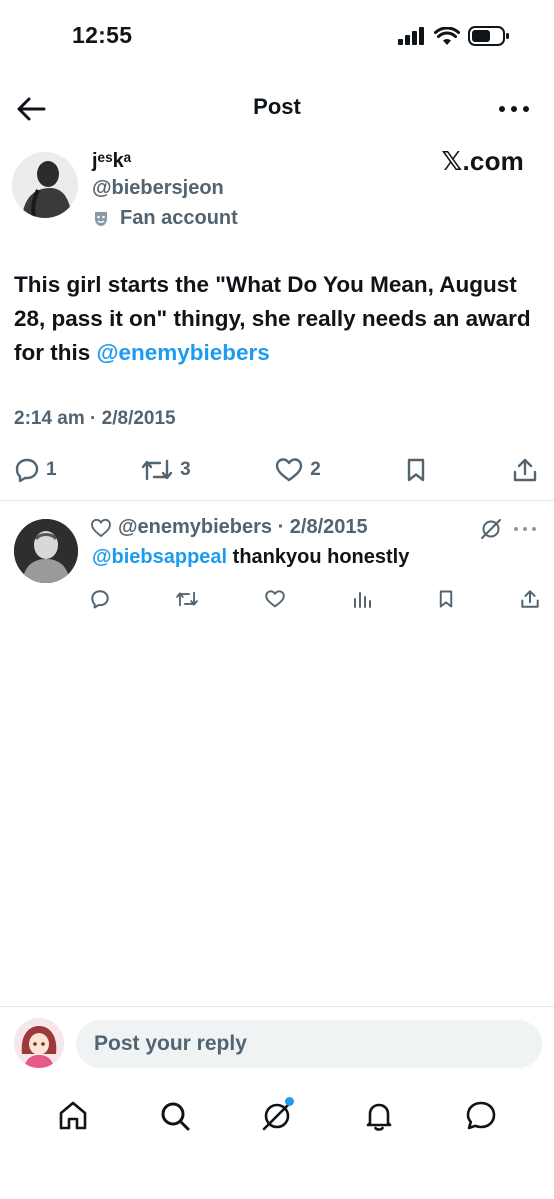 This screenshot has width=554, height=1199. I want to click on signal-icon, so click(411, 36).